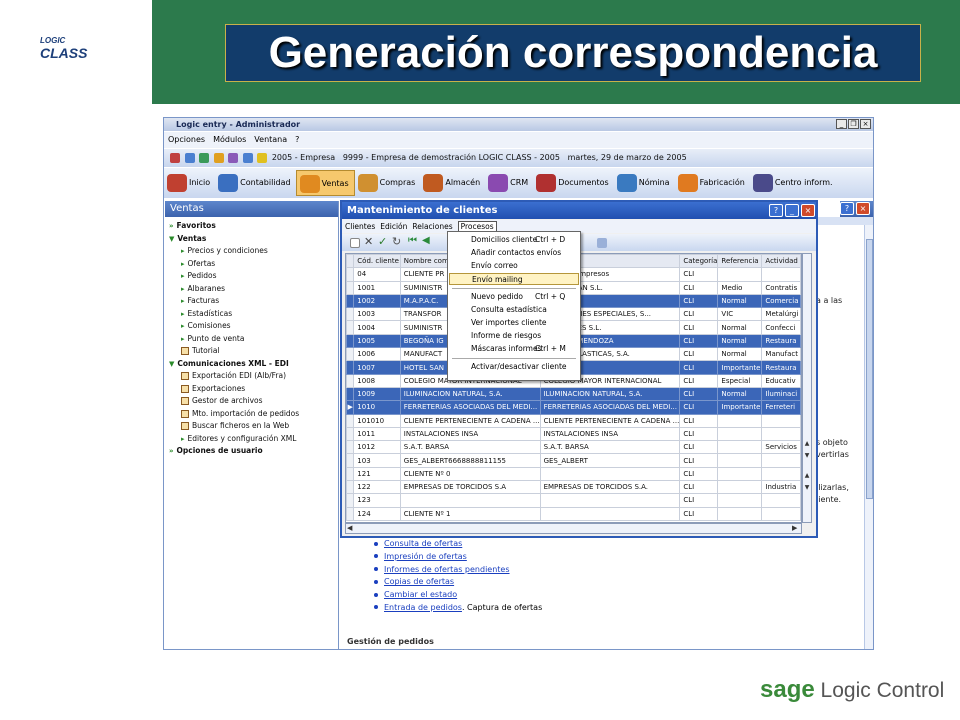 This screenshot has height=720, width=960. Describe the element at coordinates (189, 183) in the screenshot. I see `toolbar-button-inicio: Inicio` at that location.